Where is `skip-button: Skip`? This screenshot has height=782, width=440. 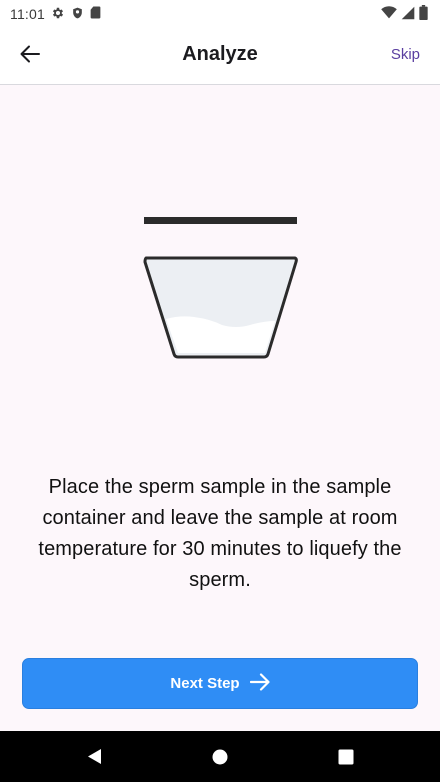
skip-button: Skip is located at coordinates (405, 54).